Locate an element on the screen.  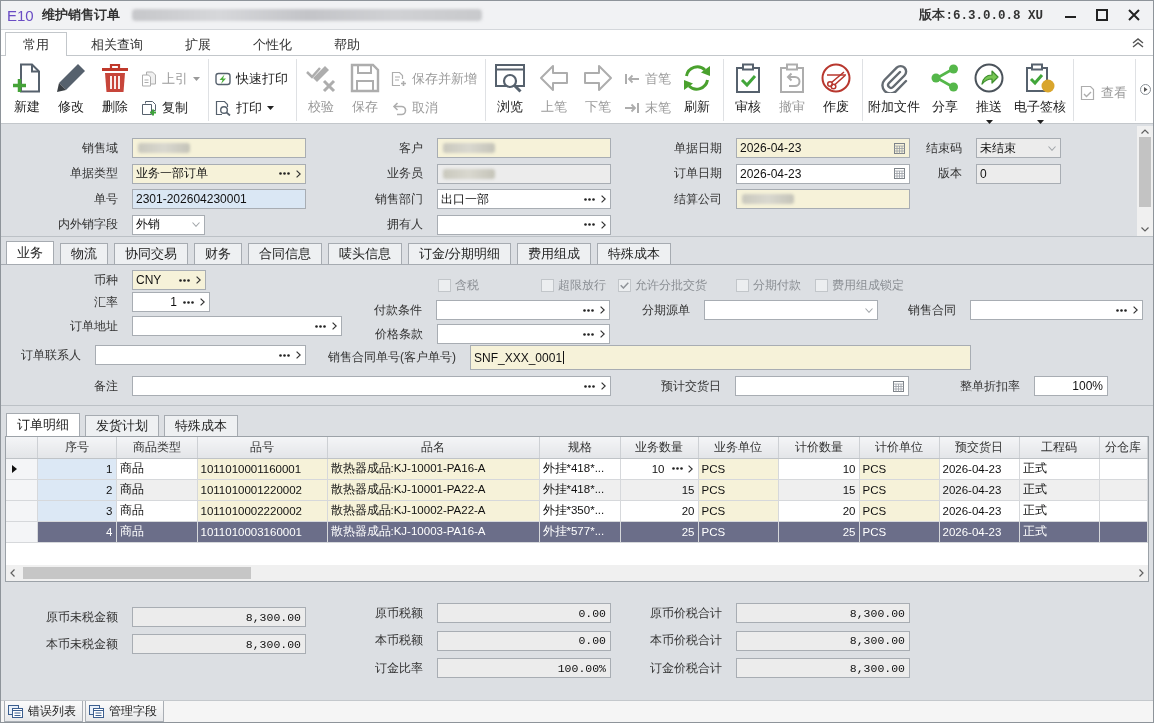
collapse-icon is located at coordinates (1138, 42).